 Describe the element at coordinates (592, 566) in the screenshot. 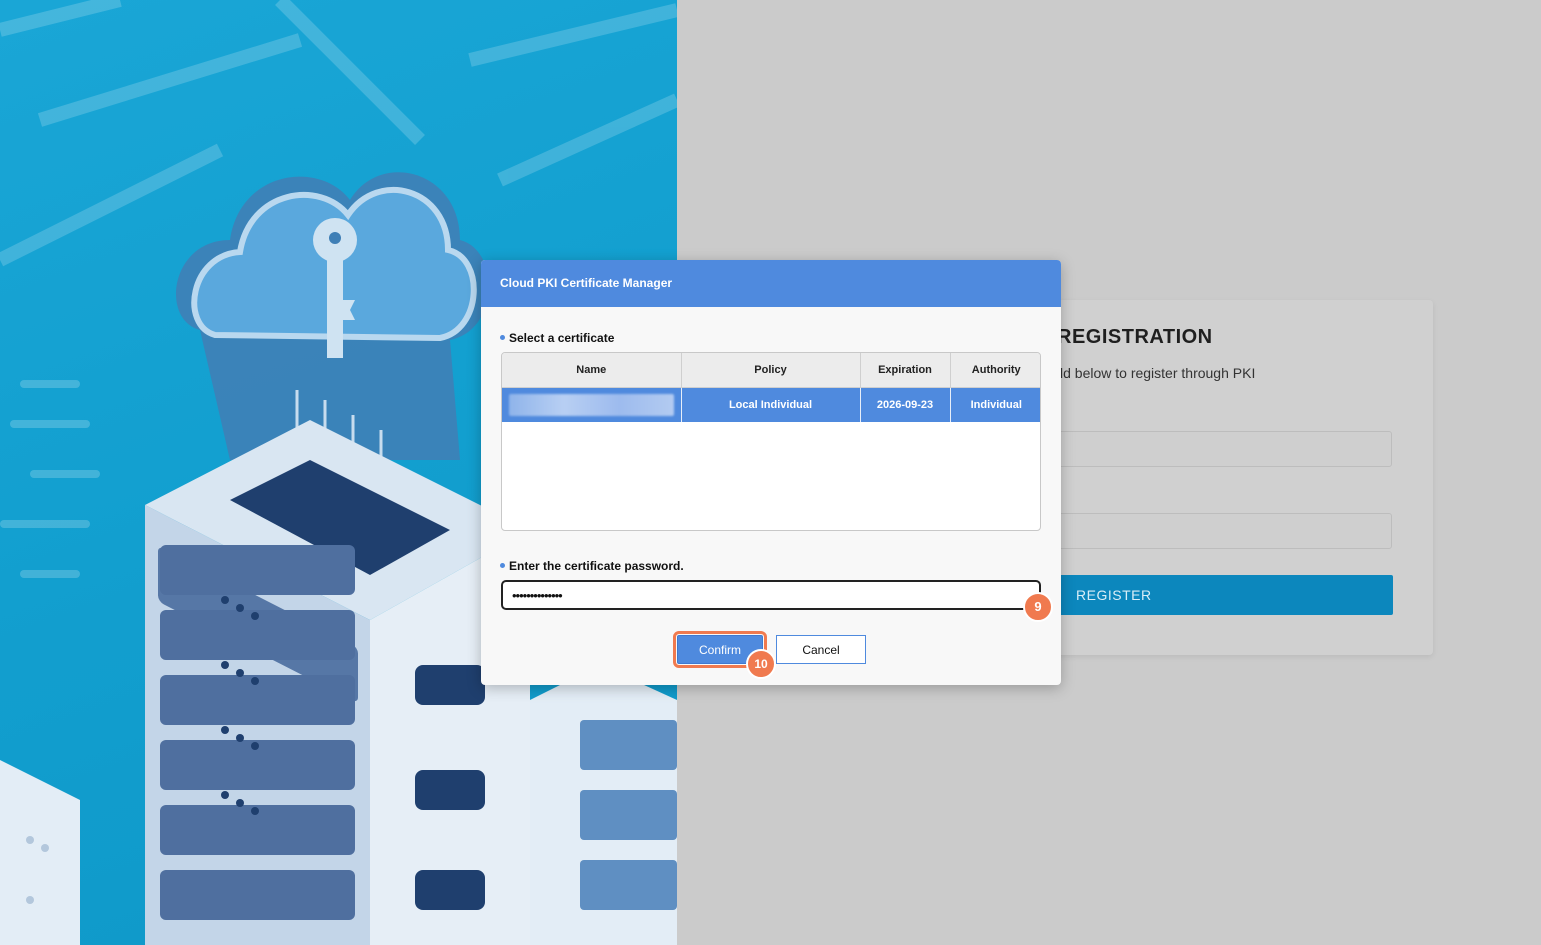

I see `password-label: Enter the certificate password.` at that location.